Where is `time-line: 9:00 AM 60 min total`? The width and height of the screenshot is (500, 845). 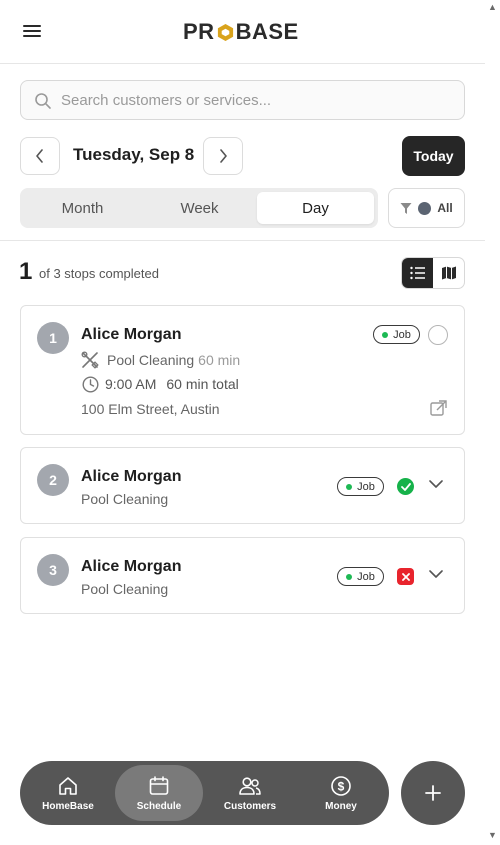
time-line: 9:00 AM 60 min total is located at coordinates (172, 384).